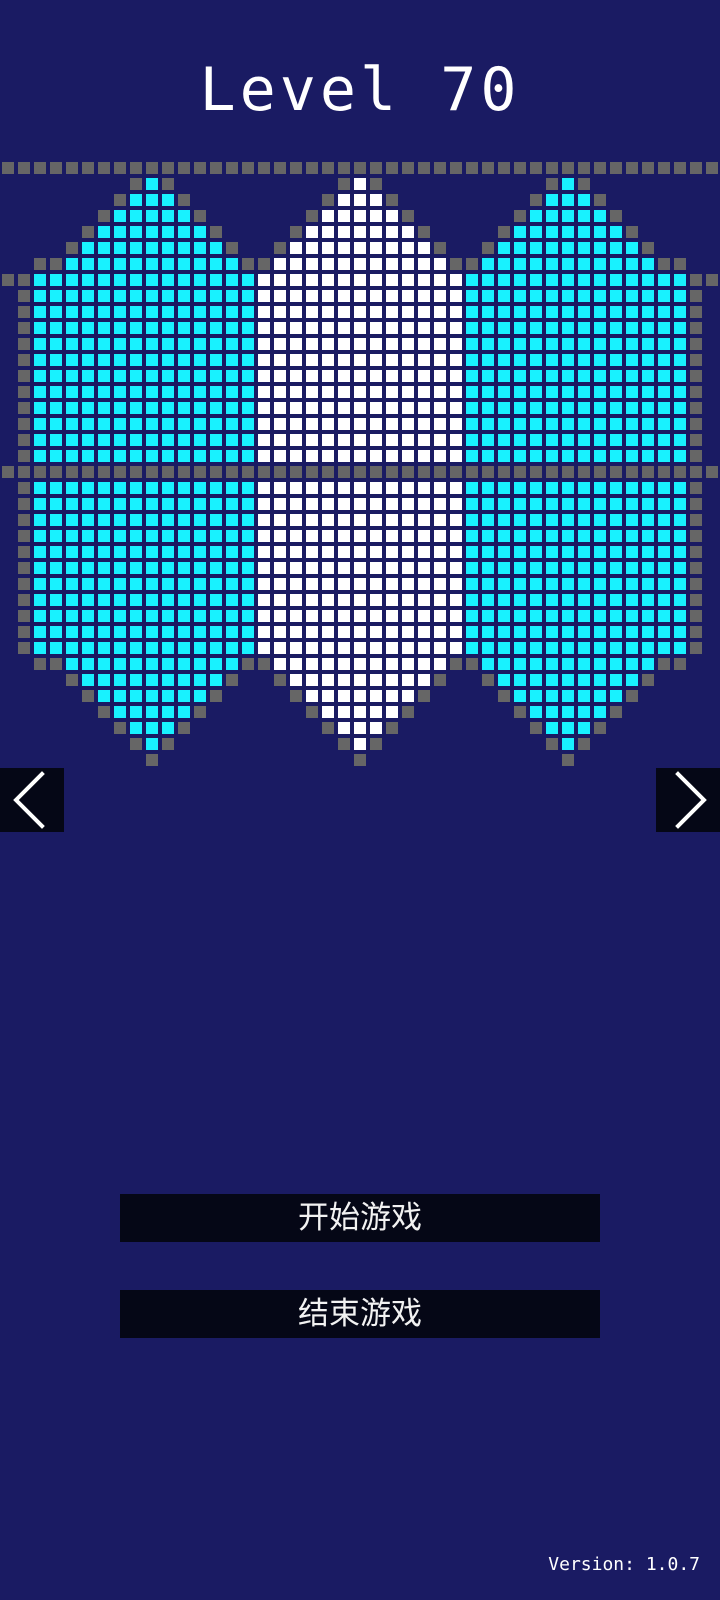  I want to click on level-title: Level 70, so click(360, 90).